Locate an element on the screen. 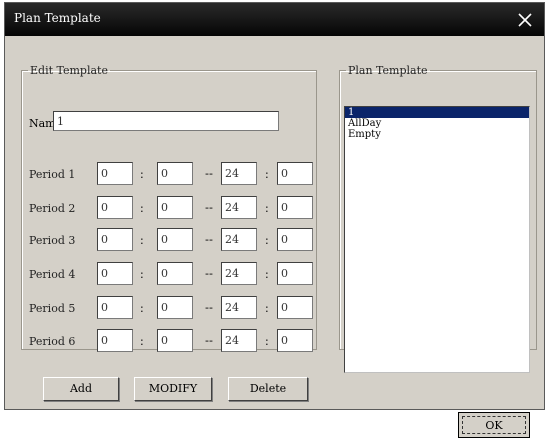 The width and height of the screenshot is (545, 438). edit-template-legend: Edit Template is located at coordinates (69, 70).